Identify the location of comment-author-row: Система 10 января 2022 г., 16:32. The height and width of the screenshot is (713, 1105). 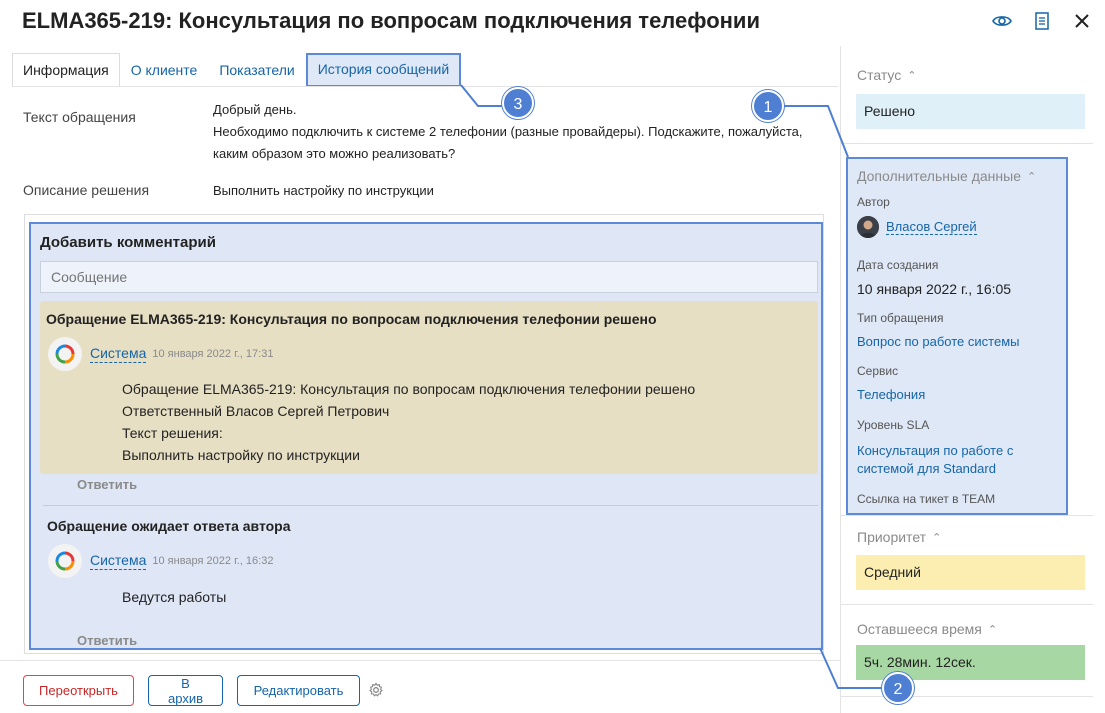
(160, 561).